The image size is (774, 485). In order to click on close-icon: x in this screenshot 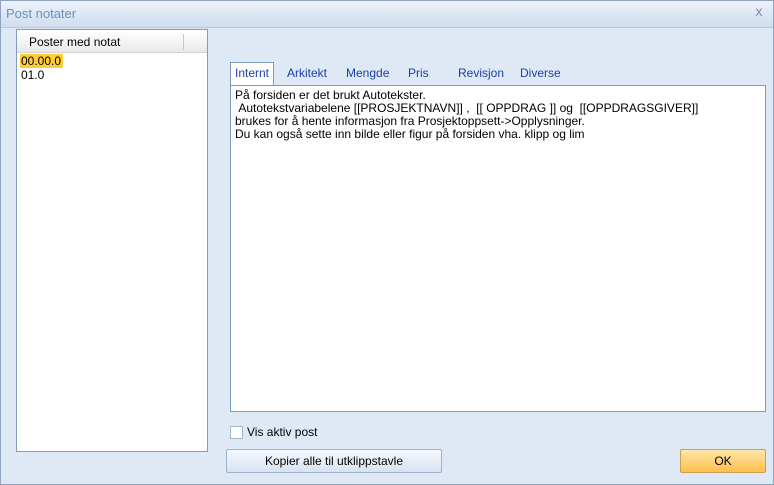, I will do `click(759, 13)`.